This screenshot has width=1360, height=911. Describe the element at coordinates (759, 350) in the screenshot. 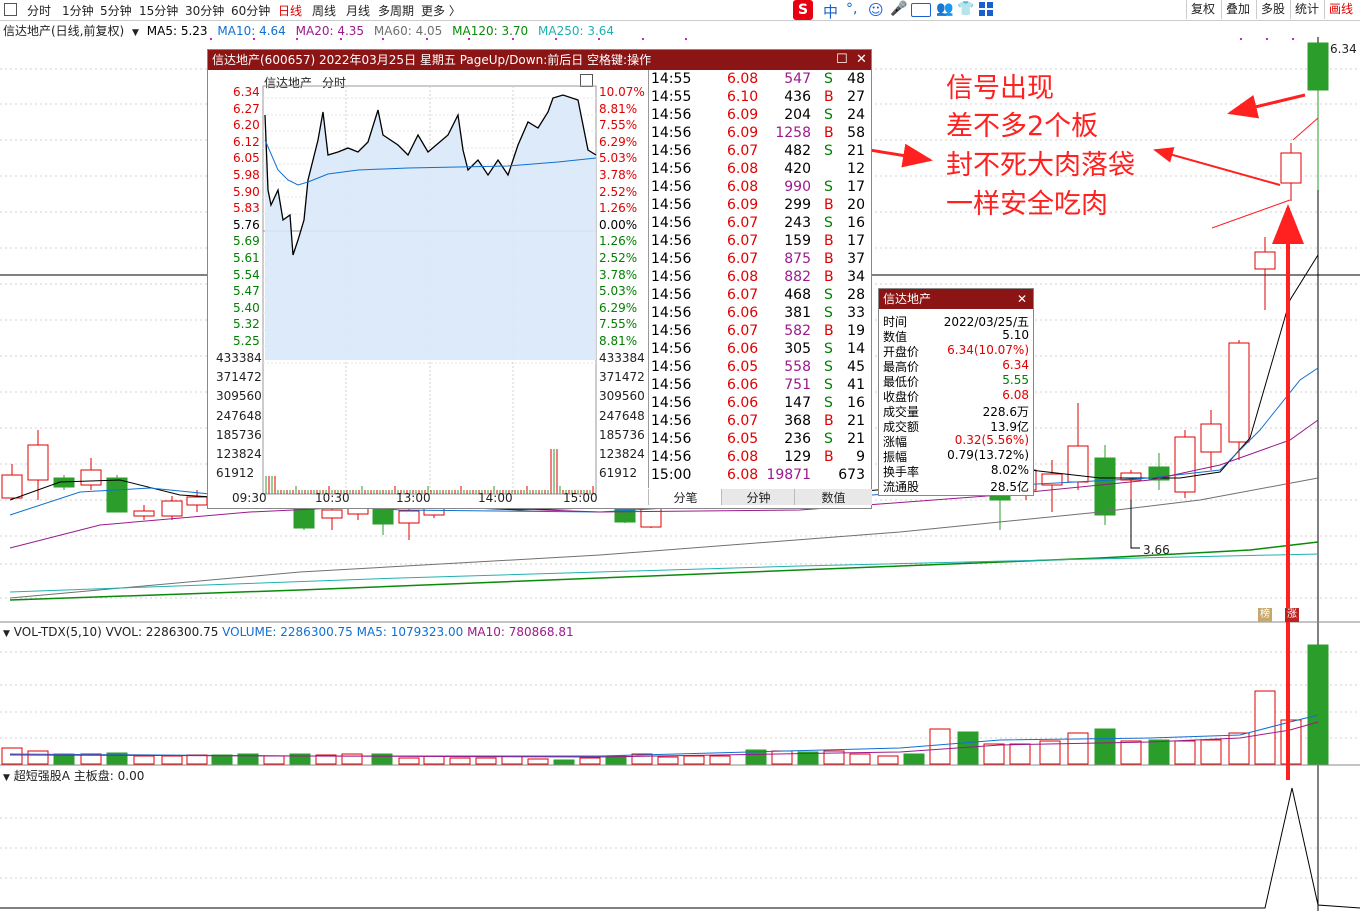

I see `trade-row: 14:56 6.06 305 S 14` at that location.